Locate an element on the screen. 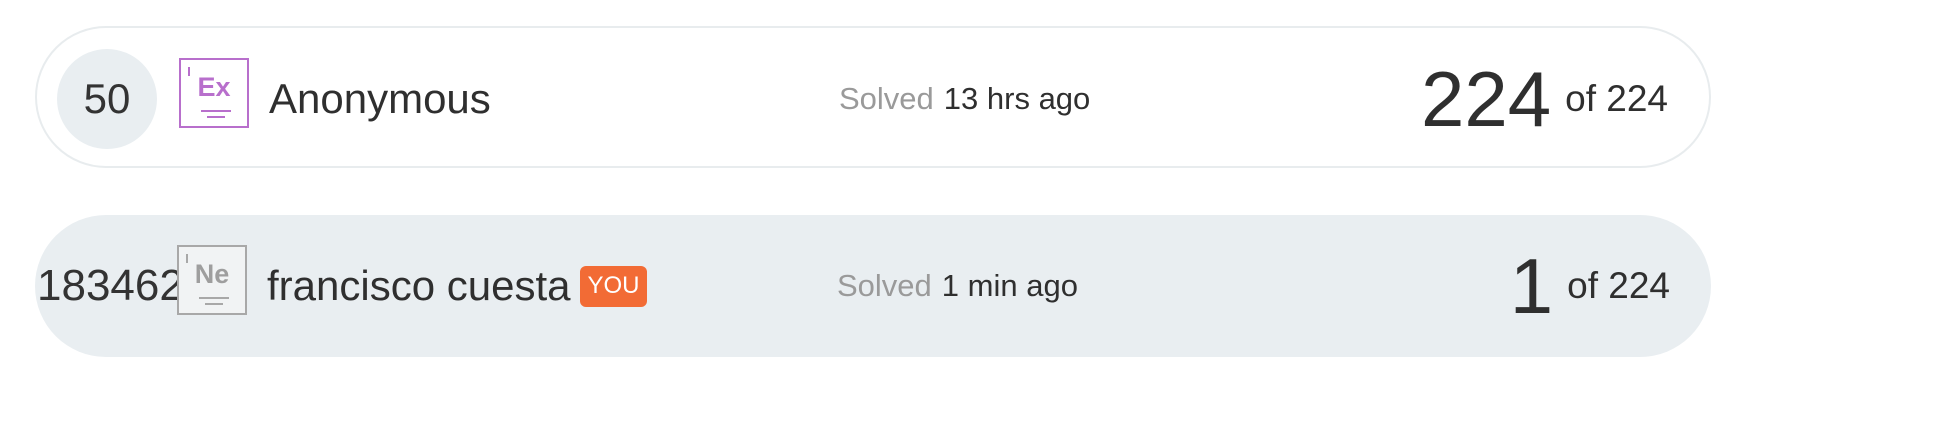  player-name-text: Anonymous is located at coordinates (380, 99).